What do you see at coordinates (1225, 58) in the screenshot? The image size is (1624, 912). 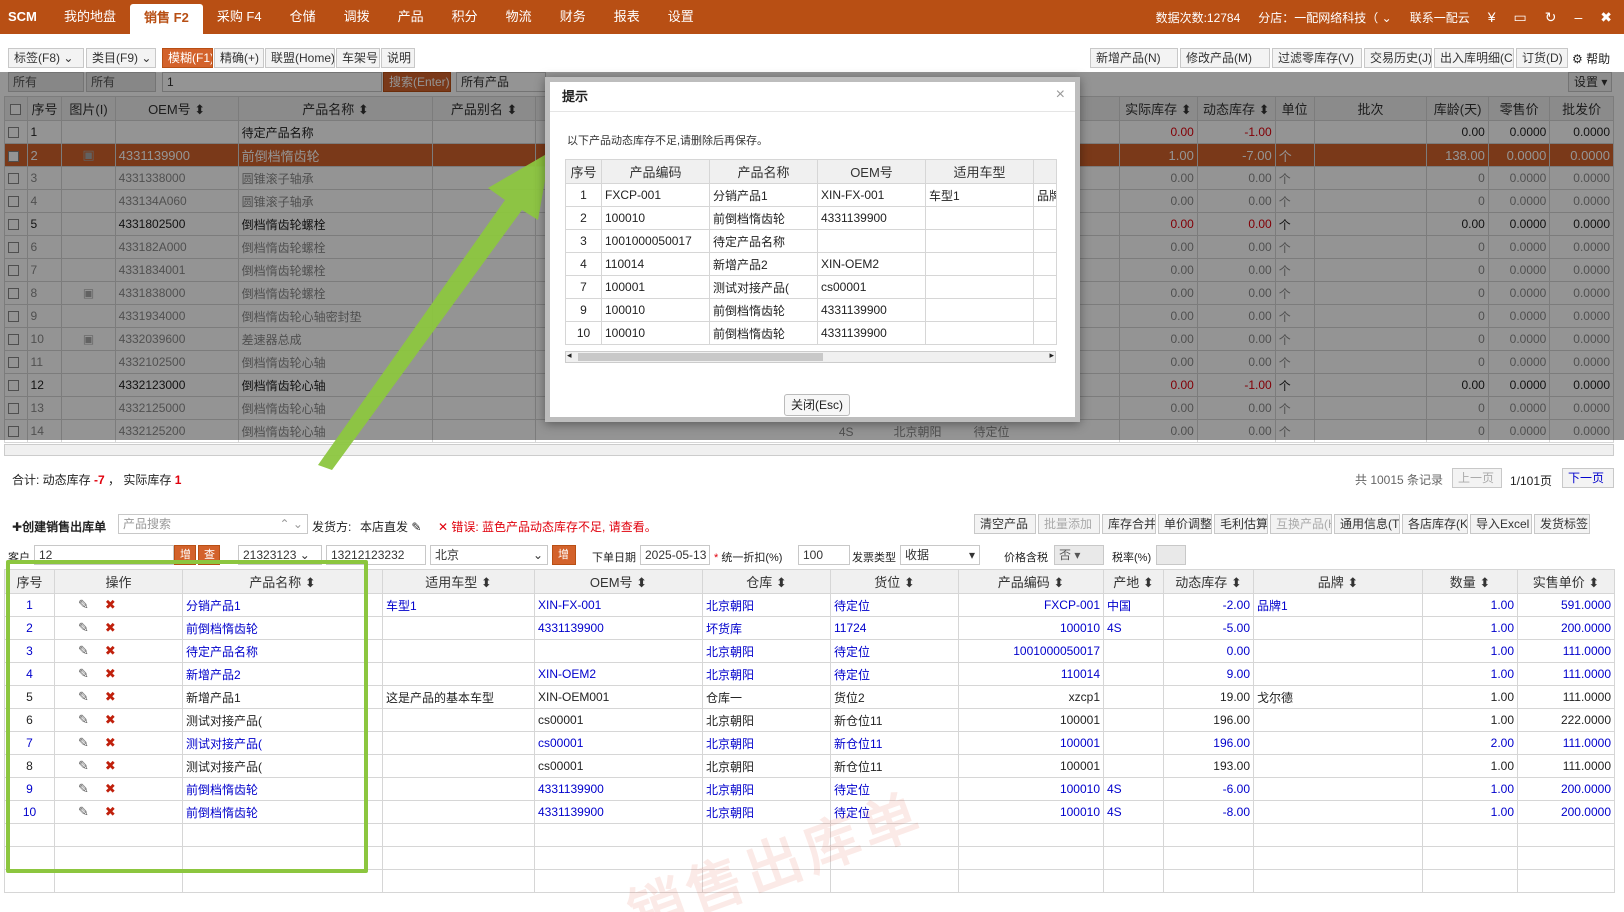 I see `edit-product-button: 修改产品(M)` at bounding box center [1225, 58].